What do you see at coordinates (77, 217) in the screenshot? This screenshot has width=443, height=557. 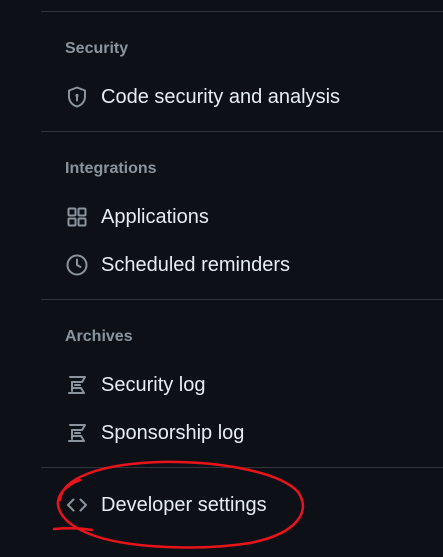 I see `apps-grid-icon` at bounding box center [77, 217].